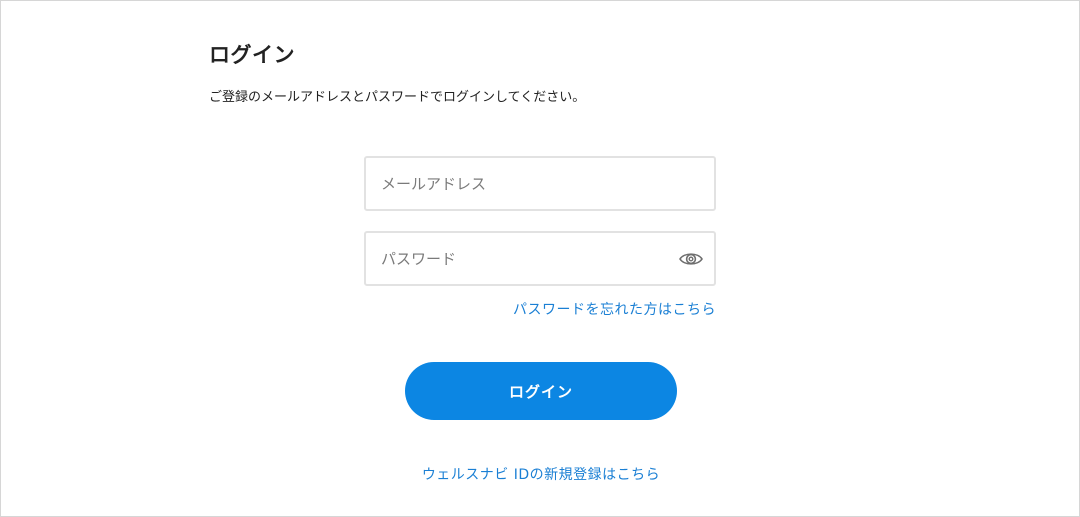 The image size is (1080, 517). I want to click on email-field, so click(540, 183).